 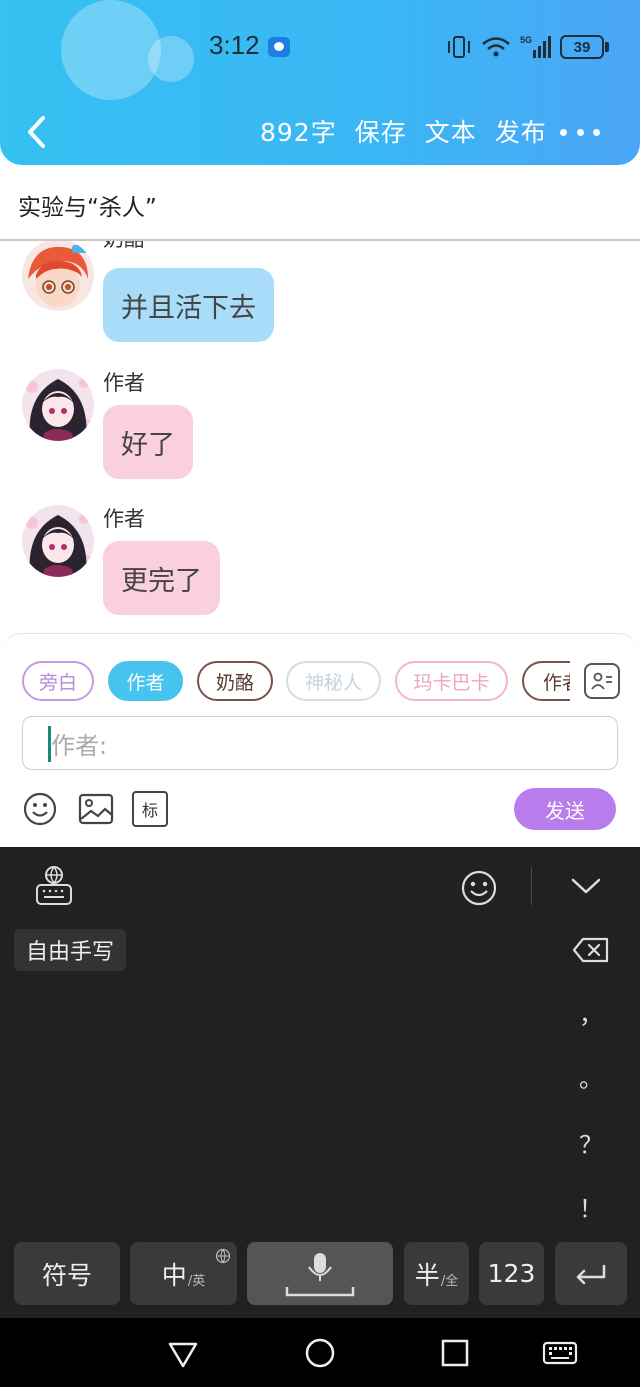 What do you see at coordinates (223, 1256) in the screenshot?
I see `globe-icon` at bounding box center [223, 1256].